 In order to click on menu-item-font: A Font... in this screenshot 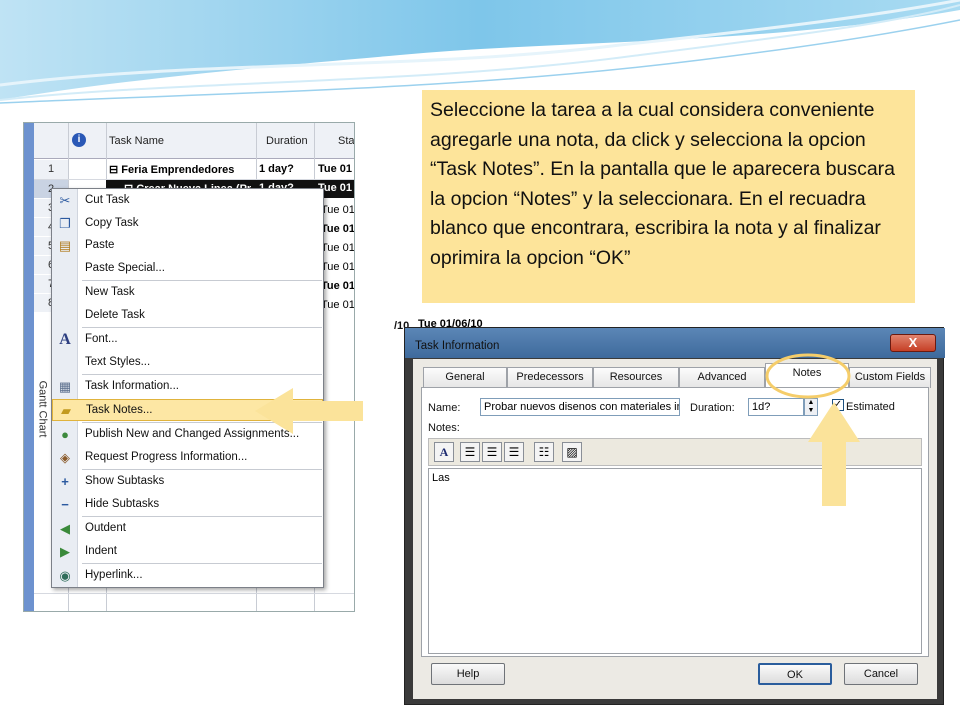, I will do `click(187, 340)`.